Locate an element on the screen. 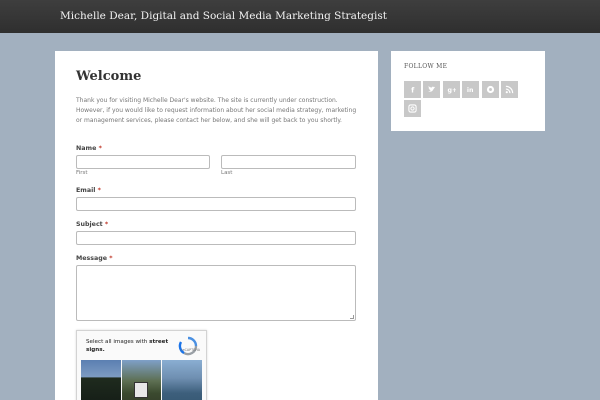  message-label-text: Message is located at coordinates (92, 258).